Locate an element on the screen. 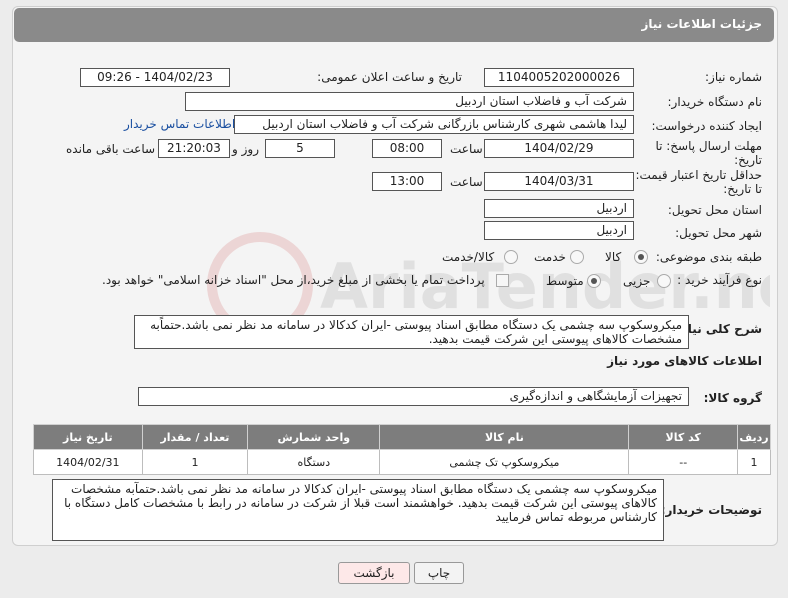  price-valid-label: حداقل تاریخ اعتبار قیمت: is located at coordinates (698, 175).